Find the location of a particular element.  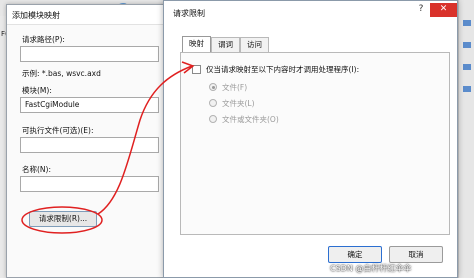

ok-button: 确定 is located at coordinates (355, 254).